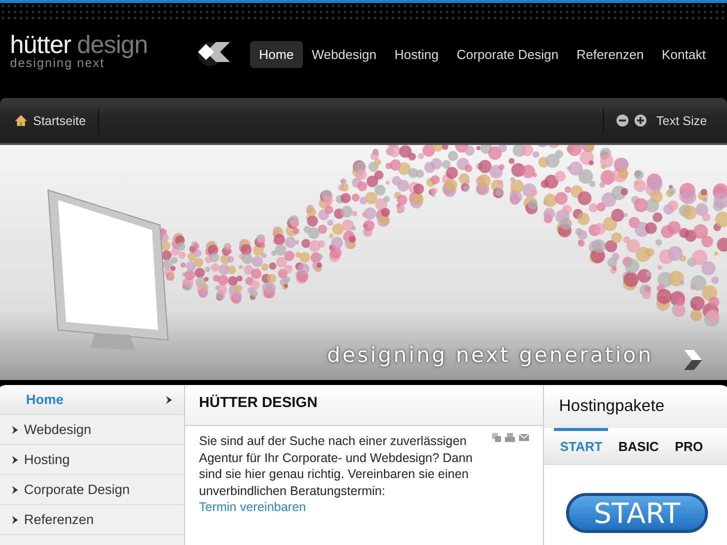  Describe the element at coordinates (641, 120) in the screenshot. I see `plus-icon` at that location.